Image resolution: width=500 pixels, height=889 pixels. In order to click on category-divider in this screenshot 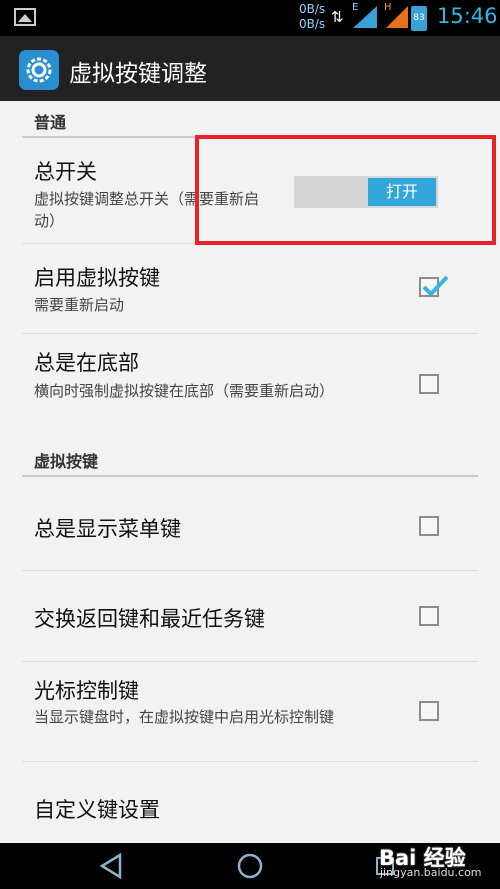, I will do `click(250, 476)`.